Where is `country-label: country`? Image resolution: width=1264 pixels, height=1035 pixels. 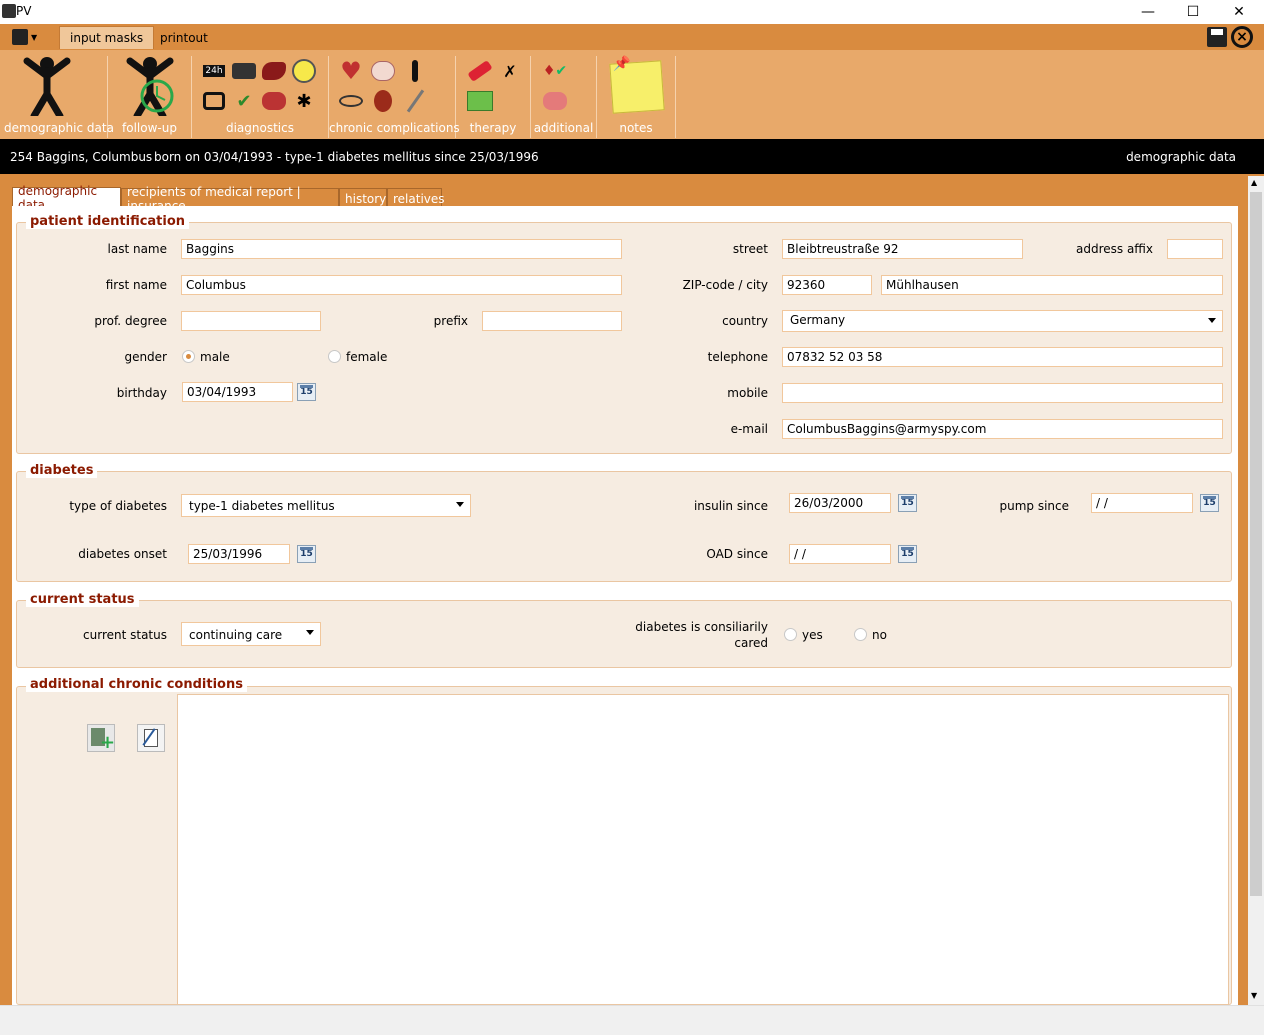 country-label: country is located at coordinates (745, 321).